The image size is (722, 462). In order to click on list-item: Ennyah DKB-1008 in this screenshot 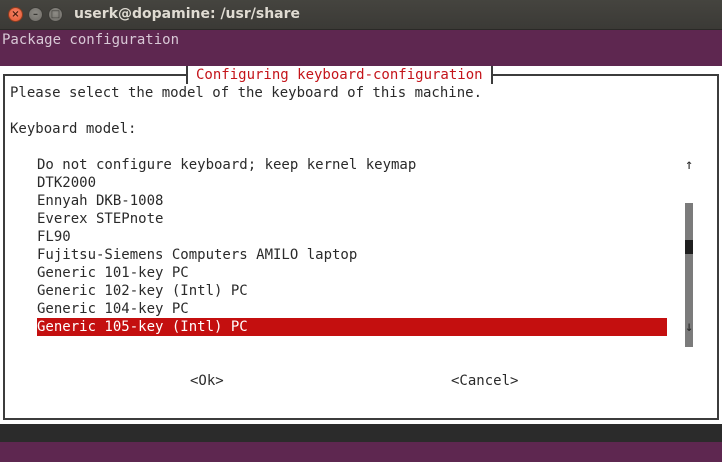, I will do `click(100, 201)`.